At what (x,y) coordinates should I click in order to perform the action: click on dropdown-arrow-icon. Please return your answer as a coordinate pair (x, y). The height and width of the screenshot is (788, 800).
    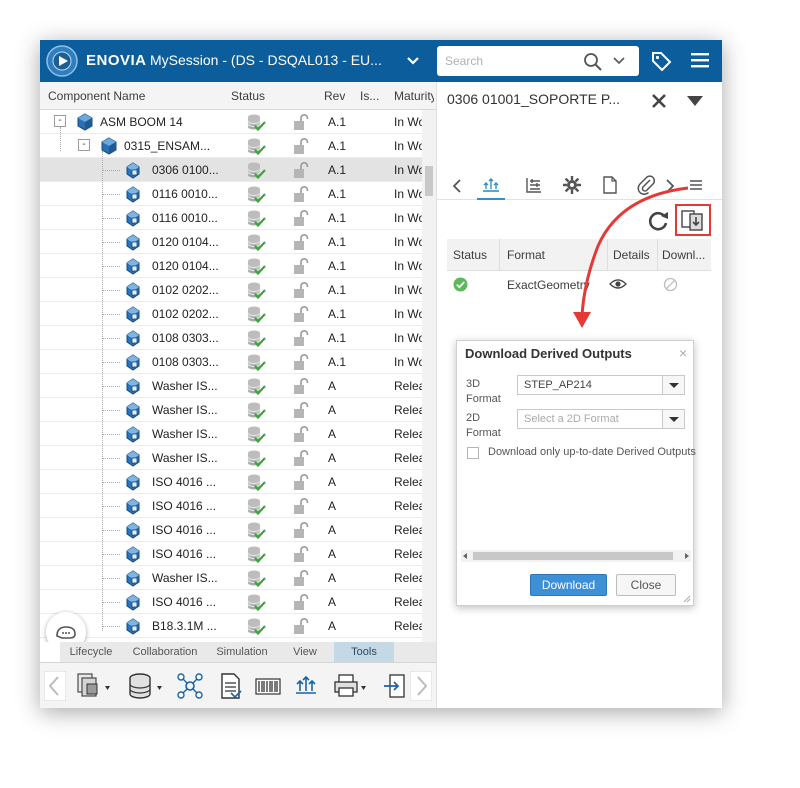
    Looking at the image, I should click on (673, 385).